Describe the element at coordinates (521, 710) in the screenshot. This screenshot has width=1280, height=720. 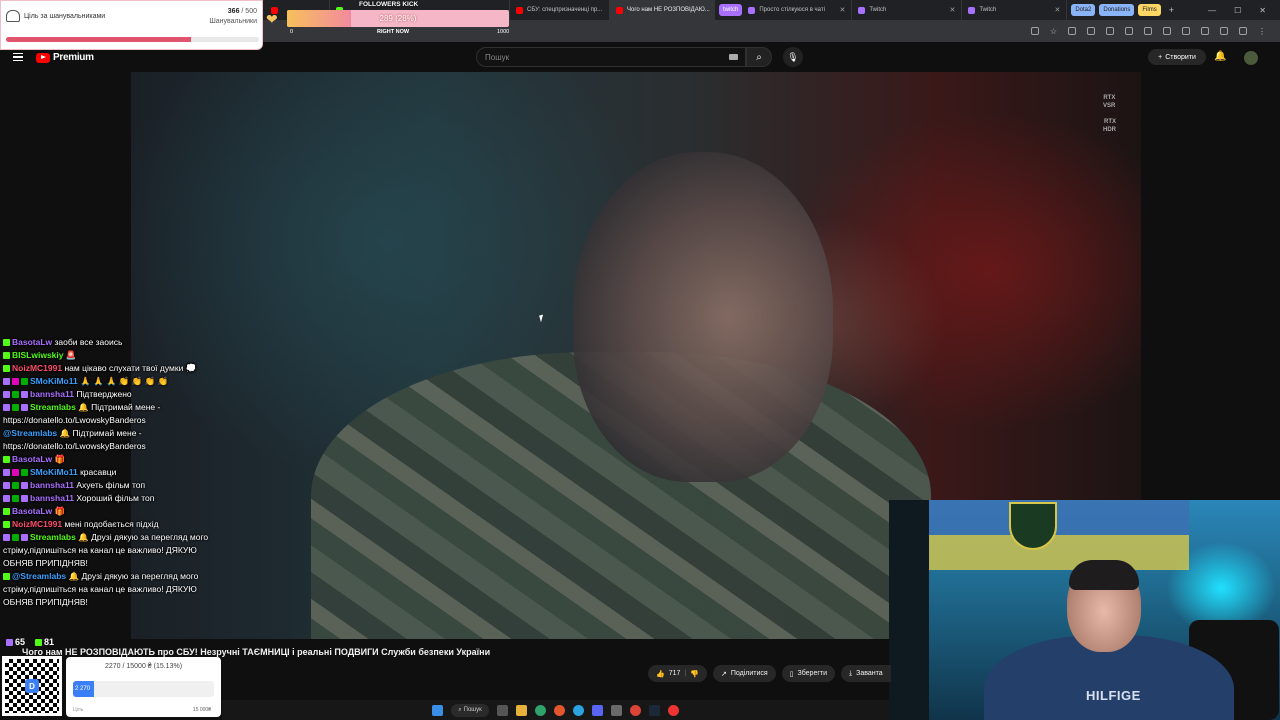
I see `file-explorer-icon` at that location.